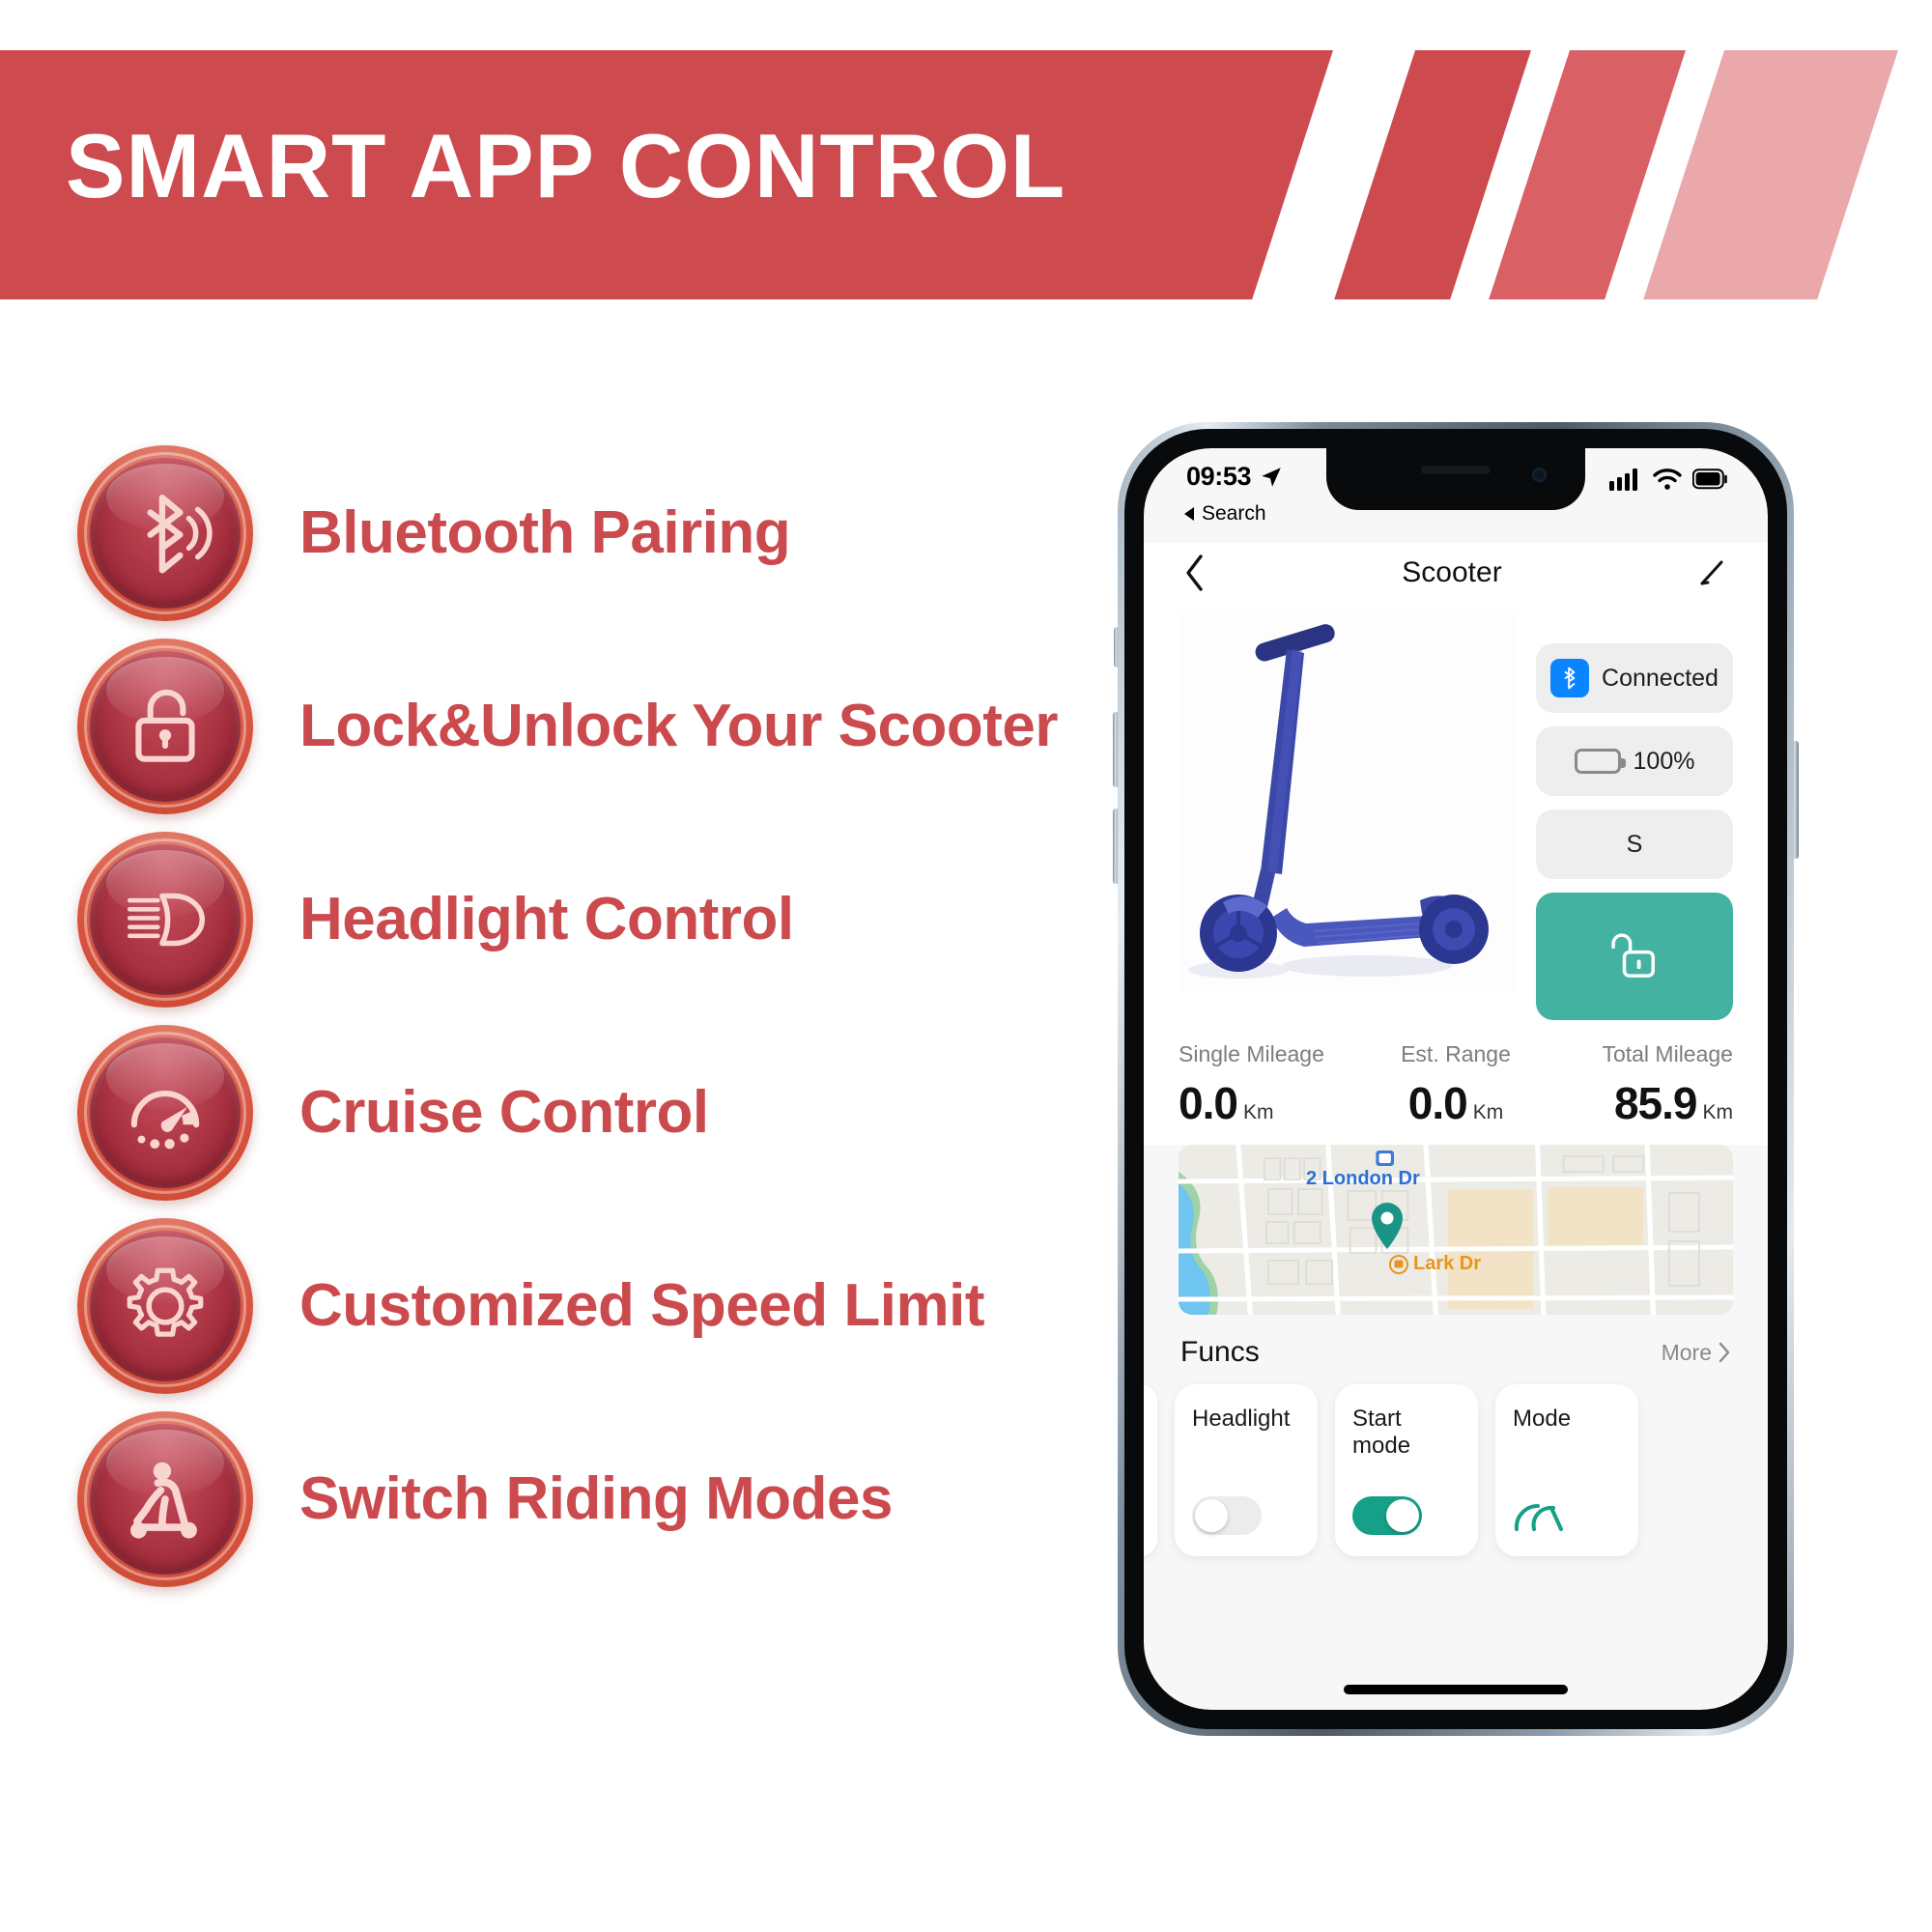  I want to click on hero-section: Connected 100% S, so click(1456, 811).